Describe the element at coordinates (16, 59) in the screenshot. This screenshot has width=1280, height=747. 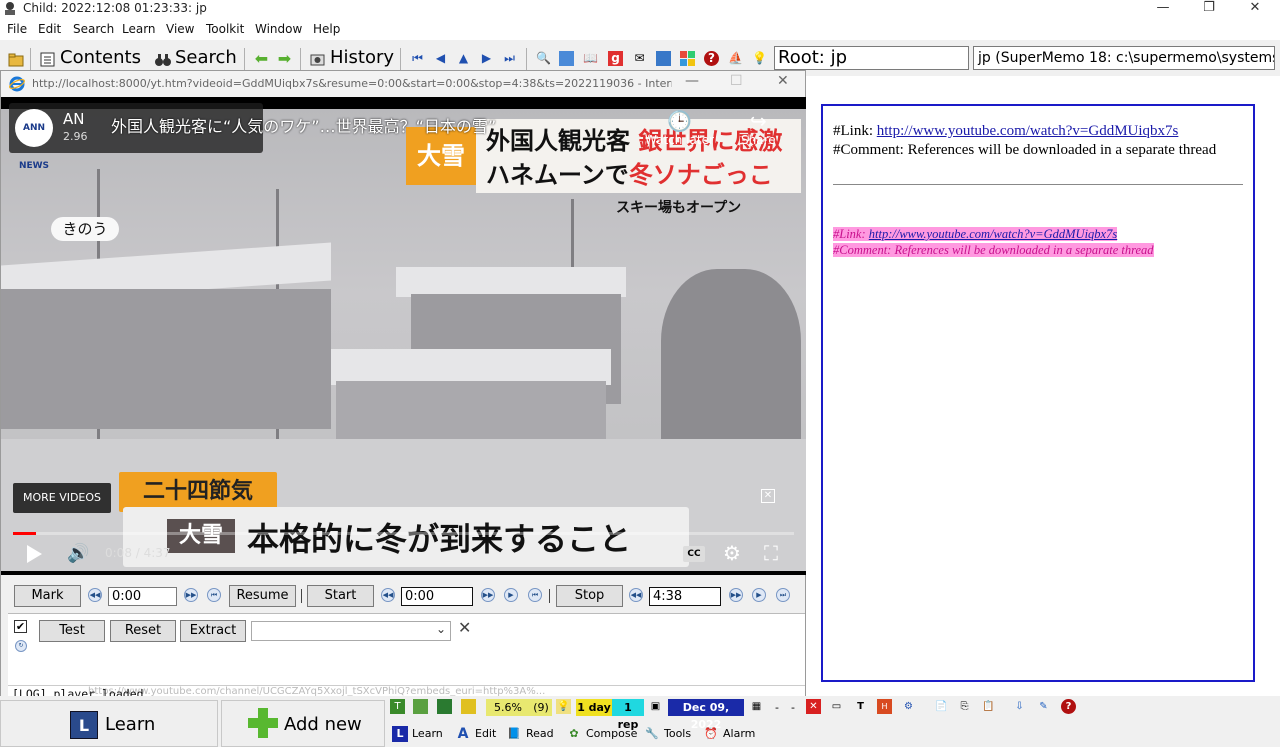
I see `folder-icon` at that location.